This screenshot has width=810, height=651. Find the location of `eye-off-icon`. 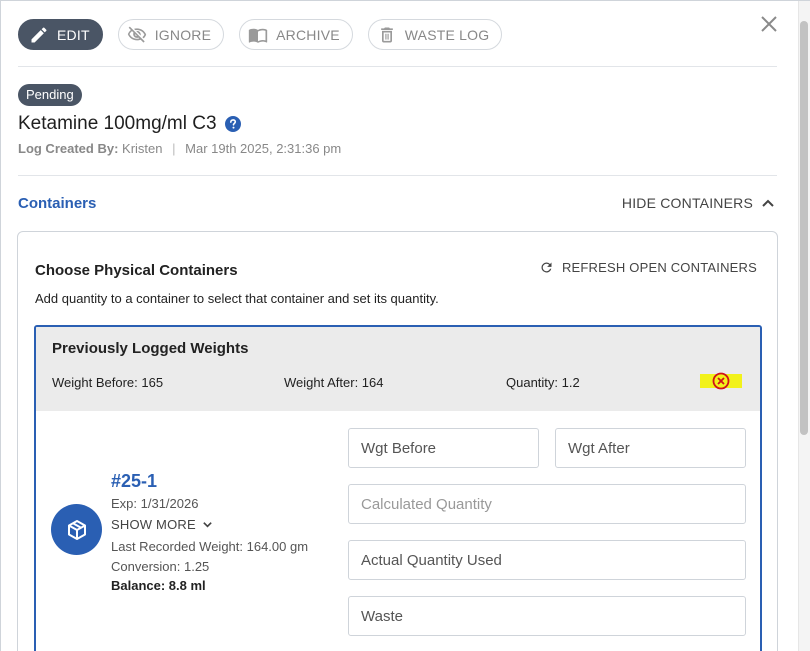

eye-off-icon is located at coordinates (136, 34).